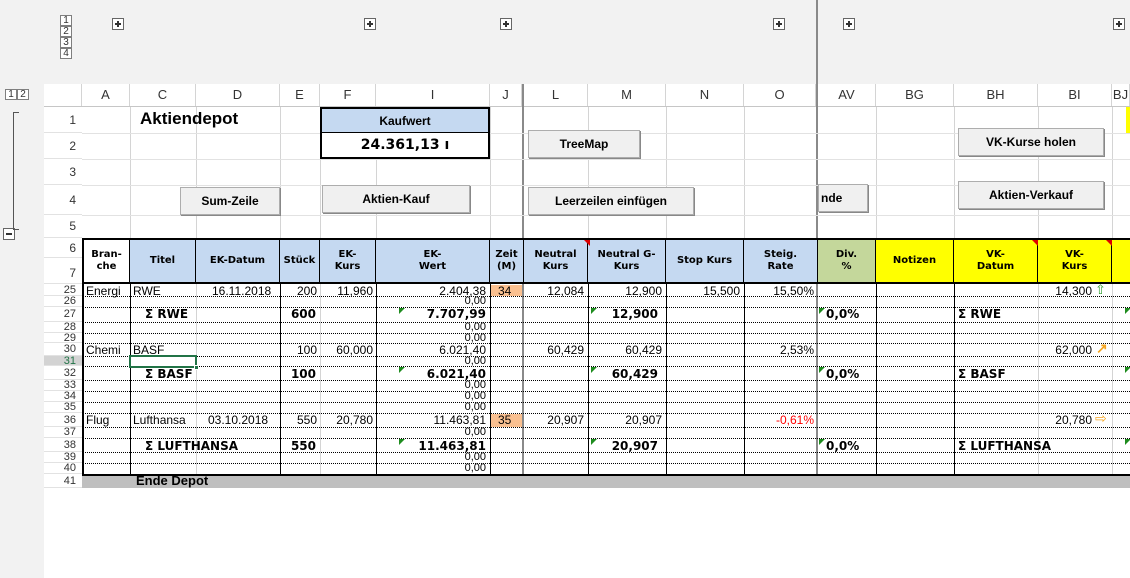 This screenshot has height=578, width=1130. What do you see at coordinates (63, 314) in the screenshot?
I see `row-header: 27` at bounding box center [63, 314].